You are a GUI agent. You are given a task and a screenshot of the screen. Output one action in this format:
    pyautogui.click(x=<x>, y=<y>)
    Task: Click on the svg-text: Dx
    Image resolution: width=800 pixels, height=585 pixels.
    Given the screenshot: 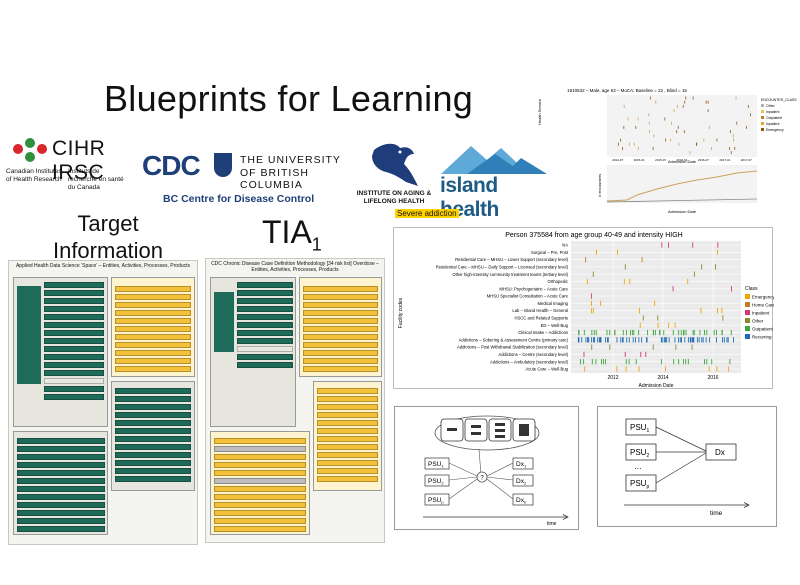 What is the action you would take?
    pyautogui.click(x=720, y=452)
    